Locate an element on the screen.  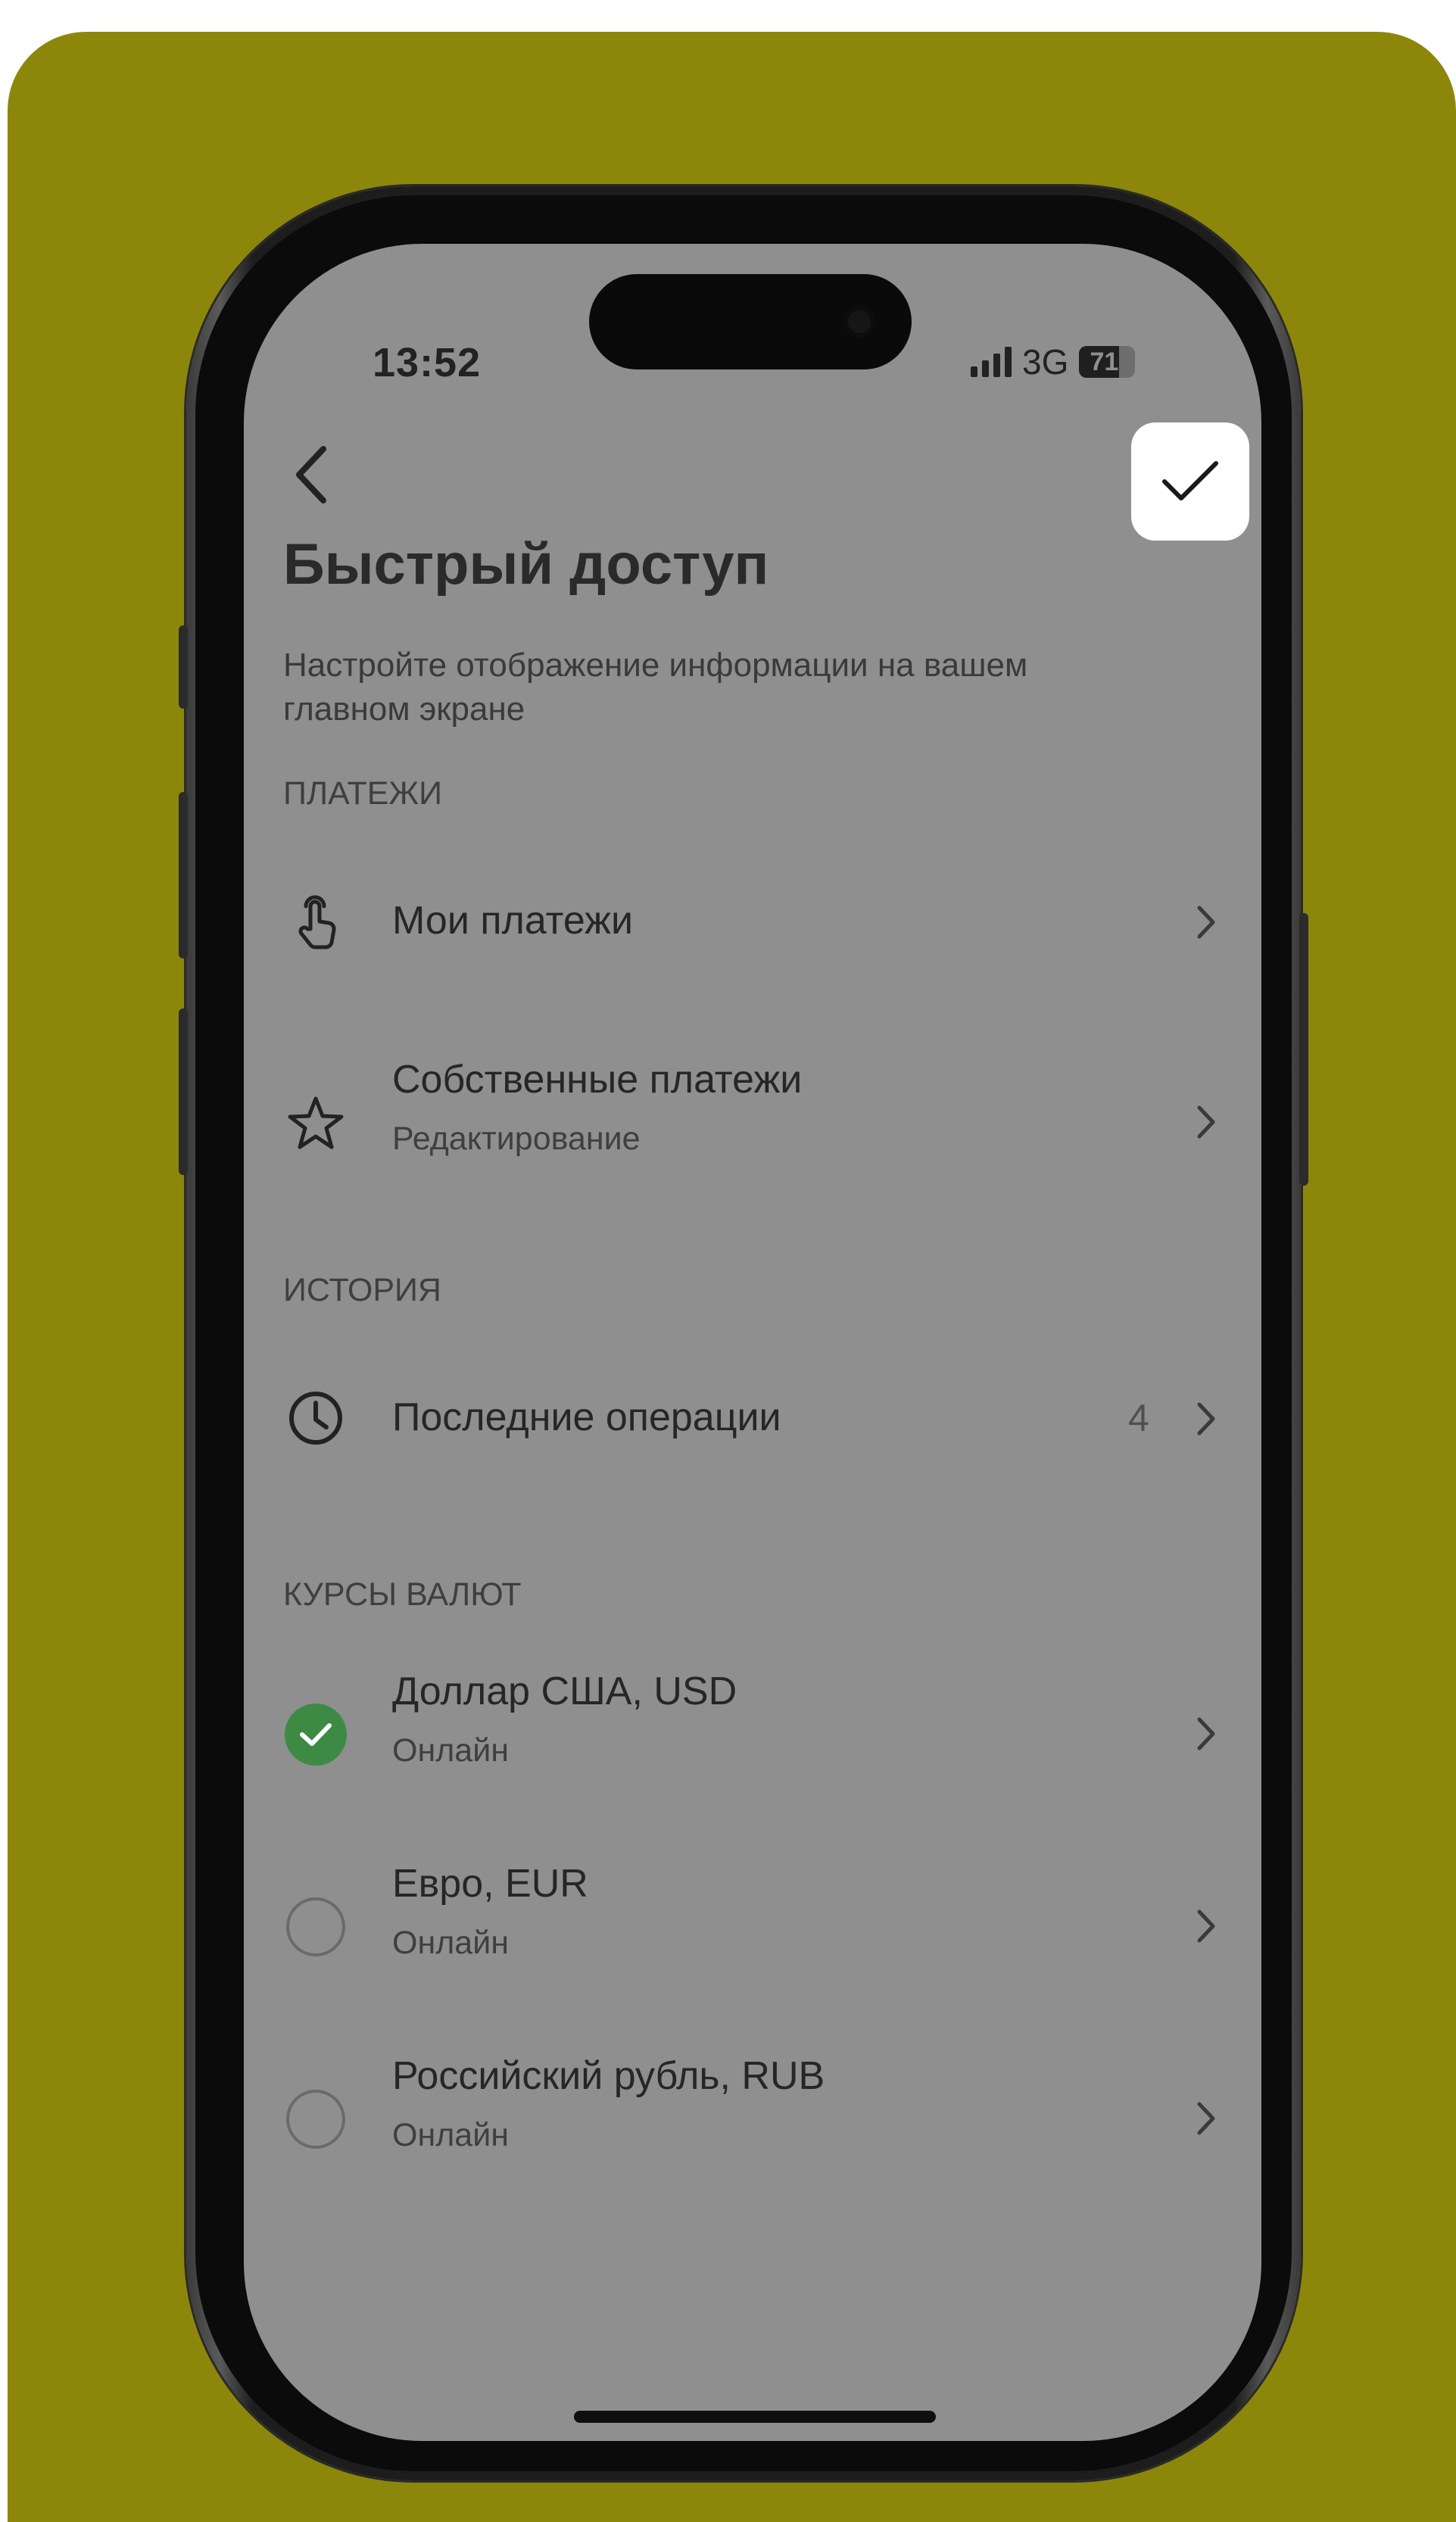
status-indicators: 3G 71 is located at coordinates (1053, 362).